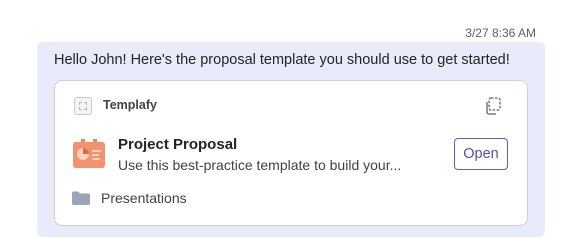 The image size is (574, 252). I want to click on item-title: Project Proposal, so click(177, 144).